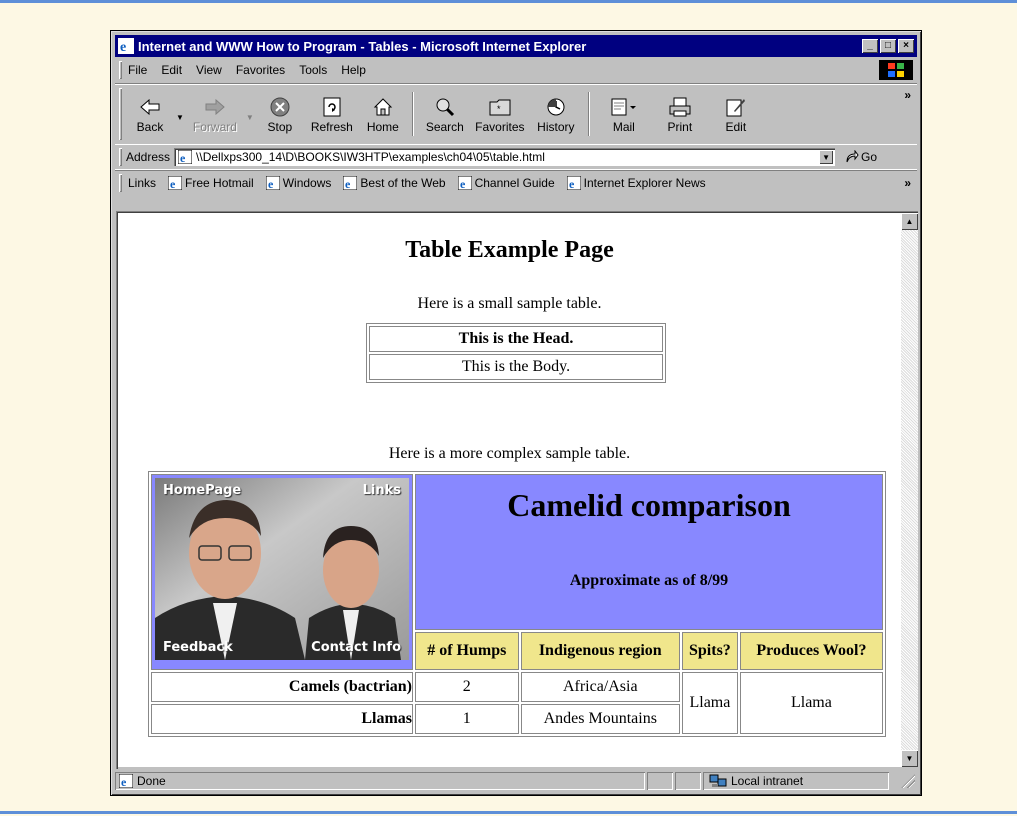 The image size is (1017, 816). I want to click on address-dropdown-icon: ▼, so click(826, 157).